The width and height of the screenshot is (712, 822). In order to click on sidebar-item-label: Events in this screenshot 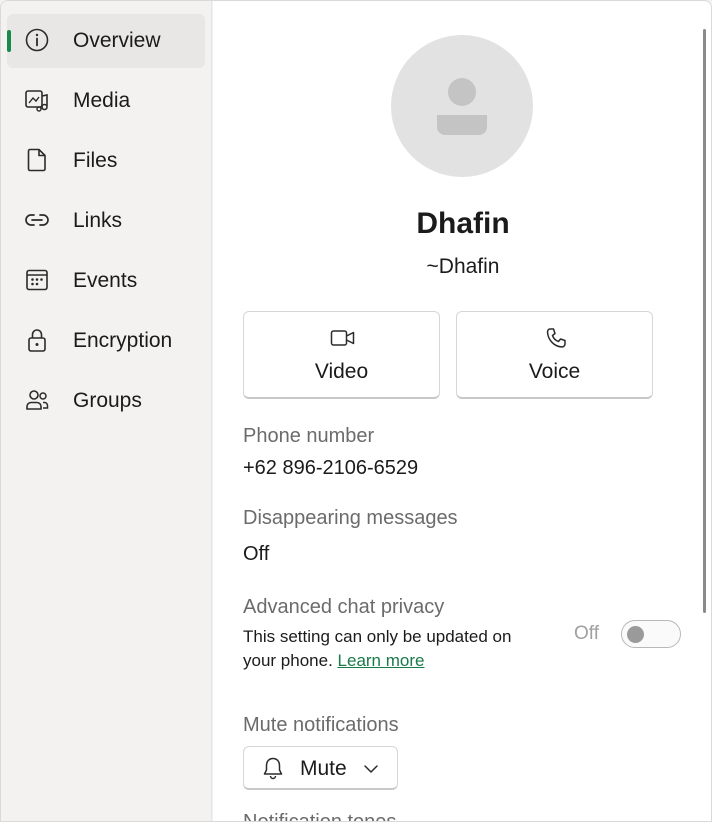, I will do `click(105, 280)`.